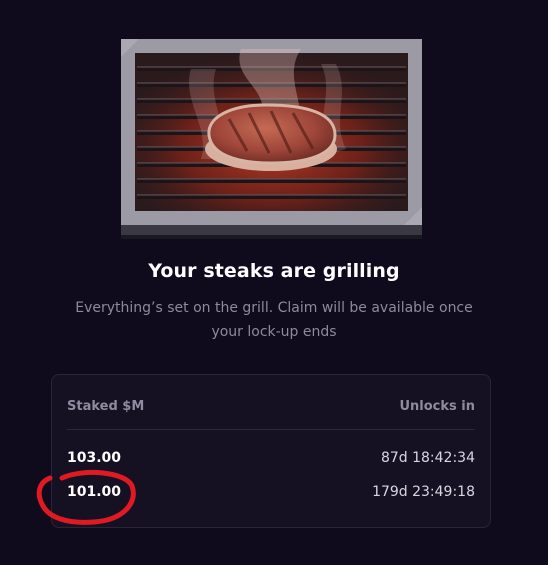  I want to click on red-hand-drawn-circle-icon, so click(86, 497).